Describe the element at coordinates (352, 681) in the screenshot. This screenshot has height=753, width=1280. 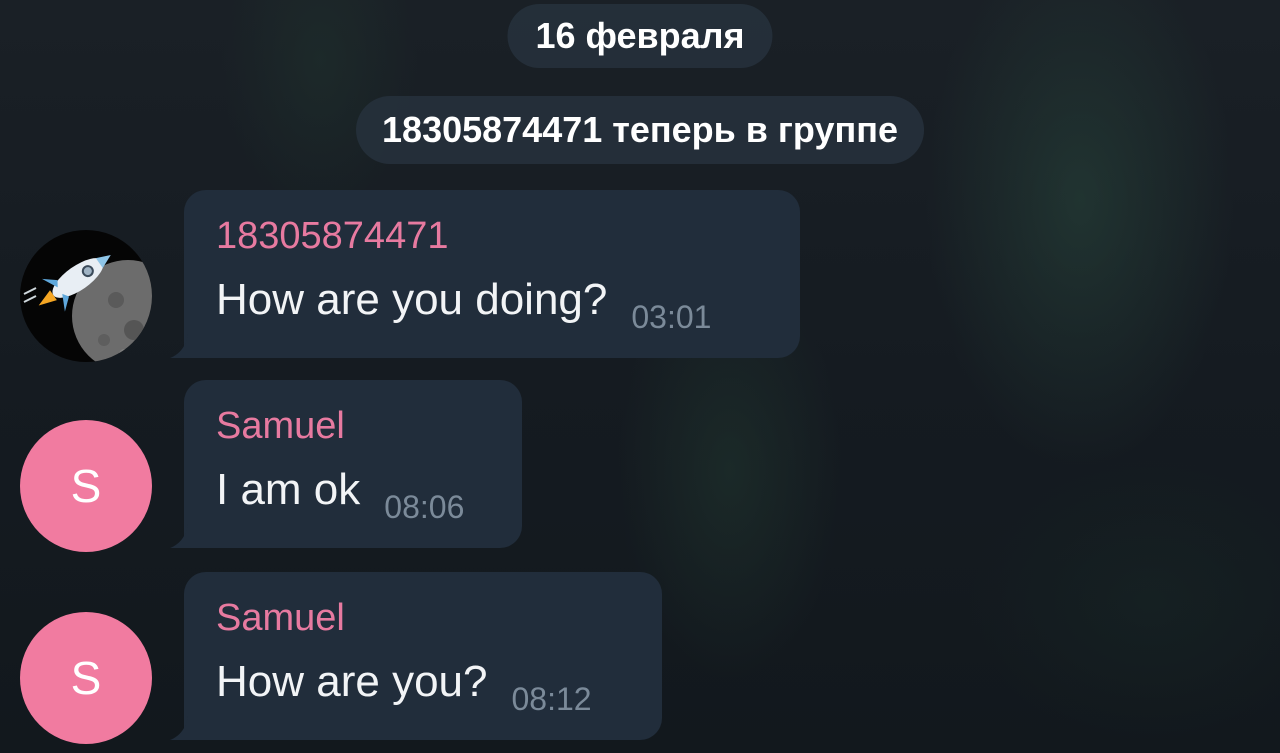
I see `message-text: How are you?` at that location.